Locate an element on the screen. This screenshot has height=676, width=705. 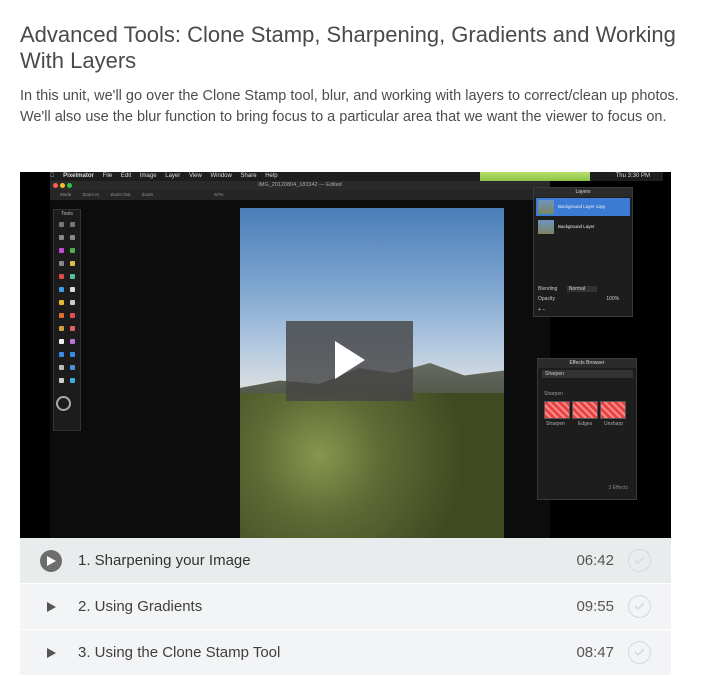
tools-label: Tools is located at coordinates (67, 214).